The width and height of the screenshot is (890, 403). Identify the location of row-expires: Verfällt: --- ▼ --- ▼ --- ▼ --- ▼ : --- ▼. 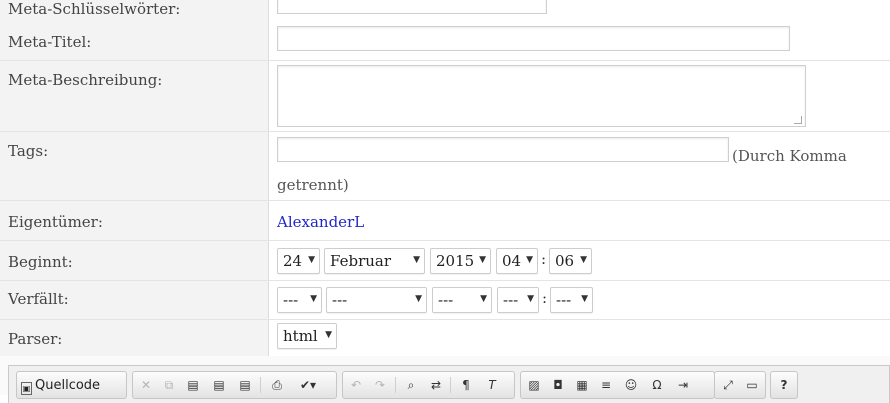
(445, 300).